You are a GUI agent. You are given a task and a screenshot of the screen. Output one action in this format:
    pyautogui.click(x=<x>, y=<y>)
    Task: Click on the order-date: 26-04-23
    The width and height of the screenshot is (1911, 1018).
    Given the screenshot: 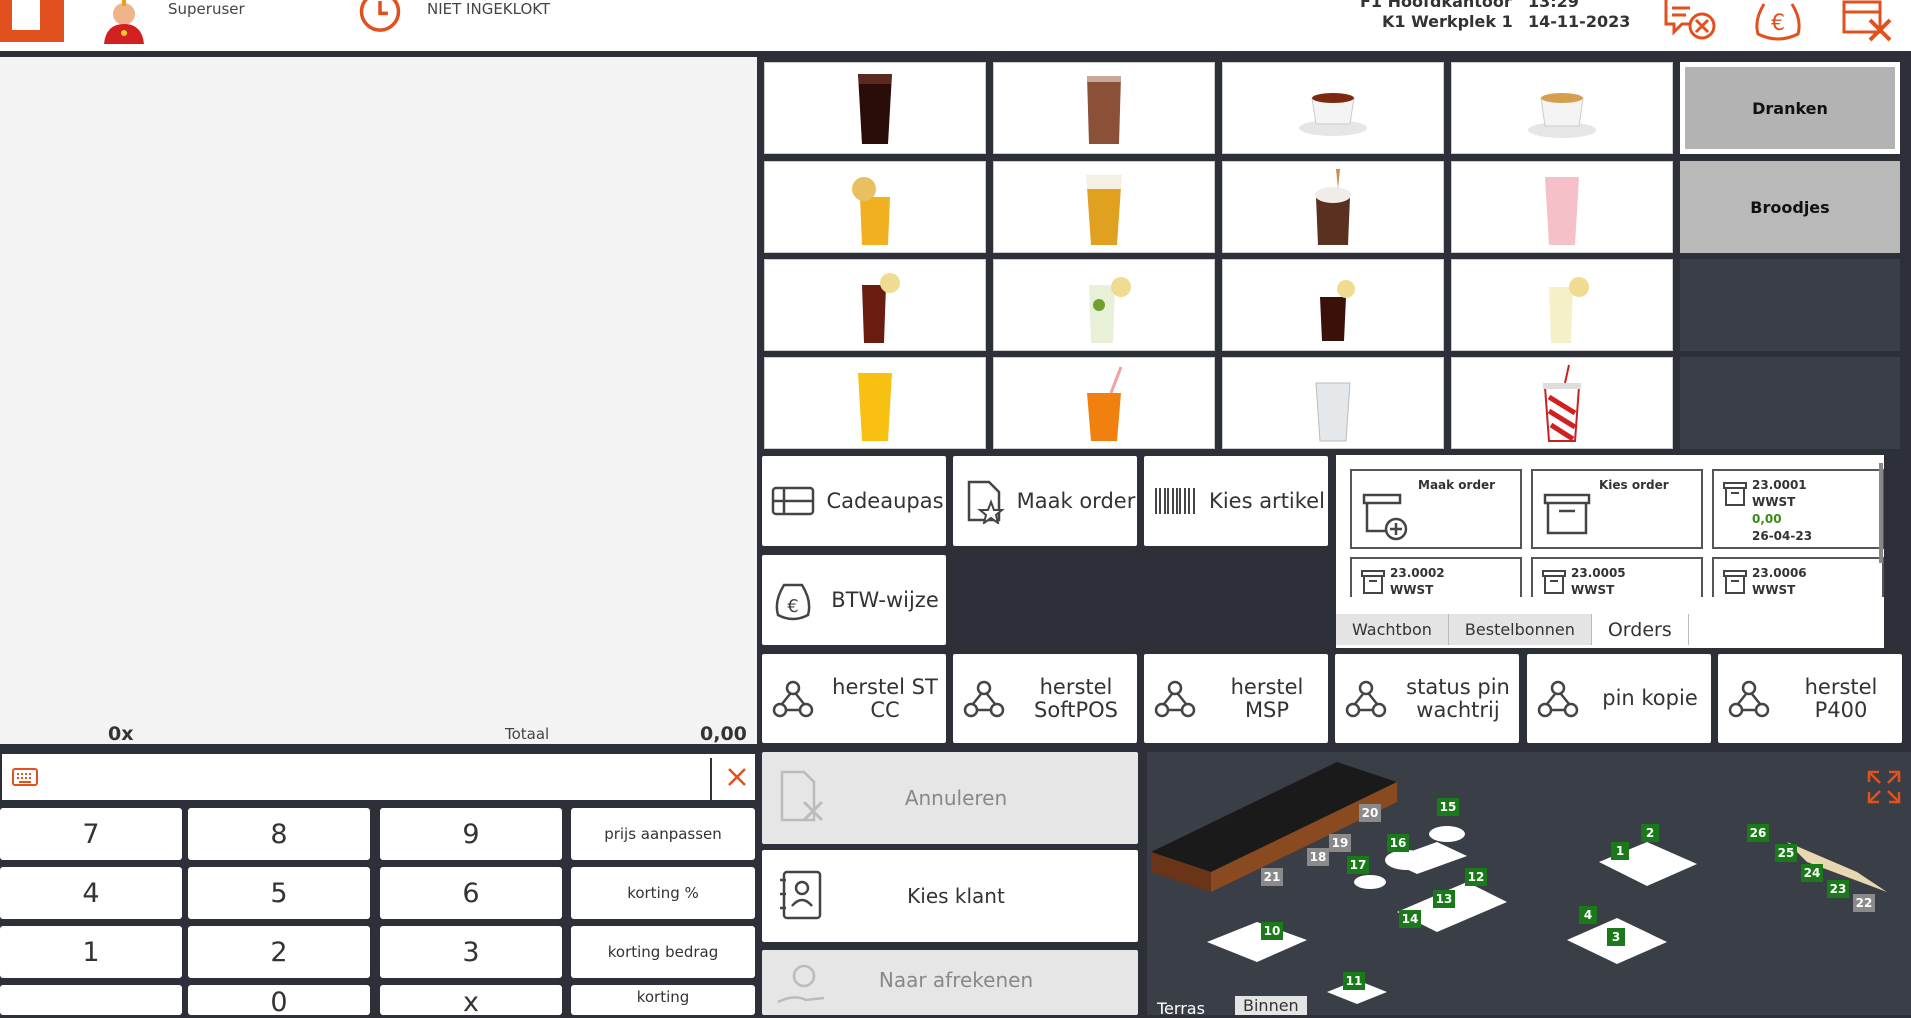 What is the action you would take?
    pyautogui.click(x=1782, y=536)
    